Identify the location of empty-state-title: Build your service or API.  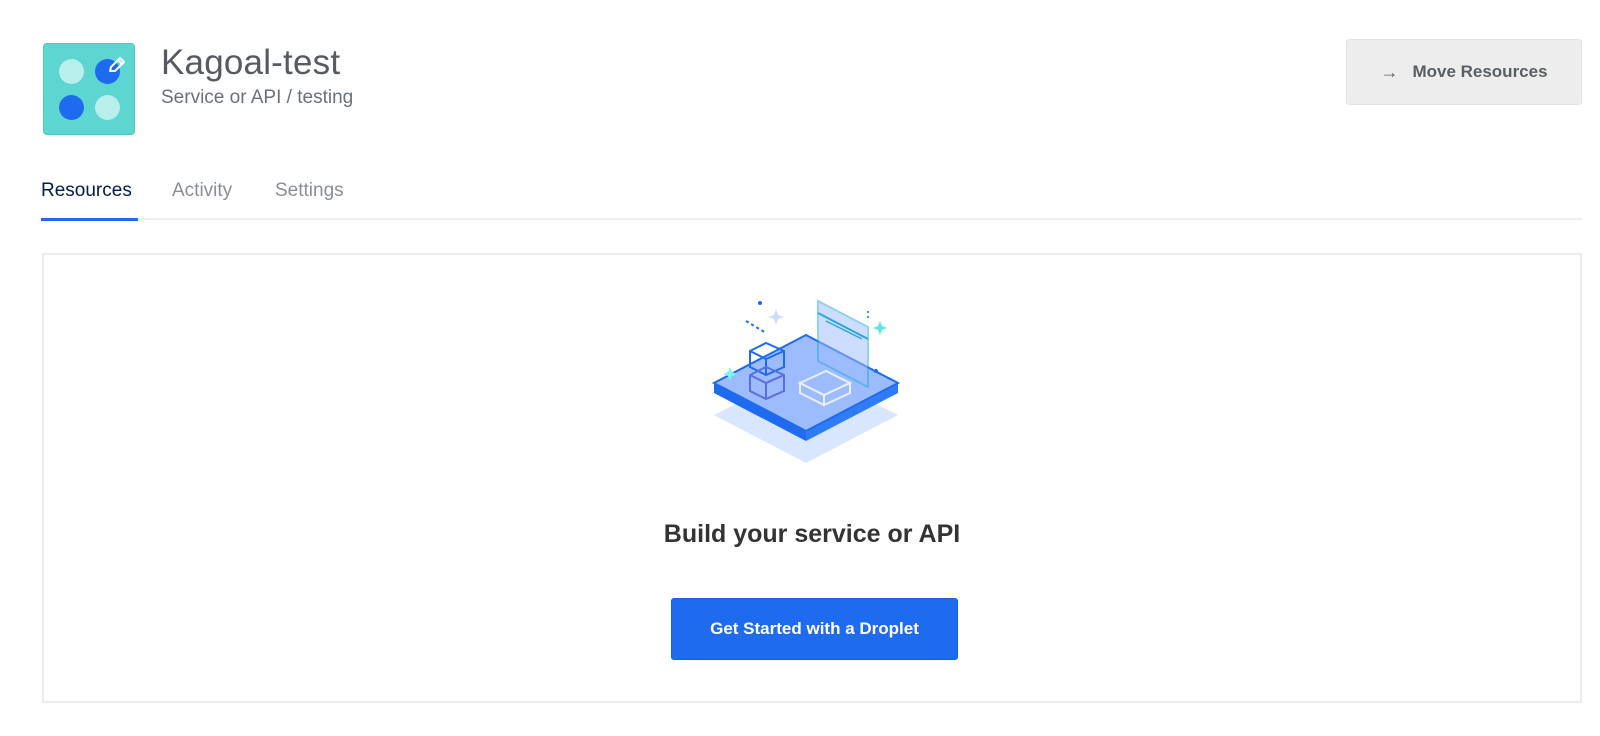
(812, 534).